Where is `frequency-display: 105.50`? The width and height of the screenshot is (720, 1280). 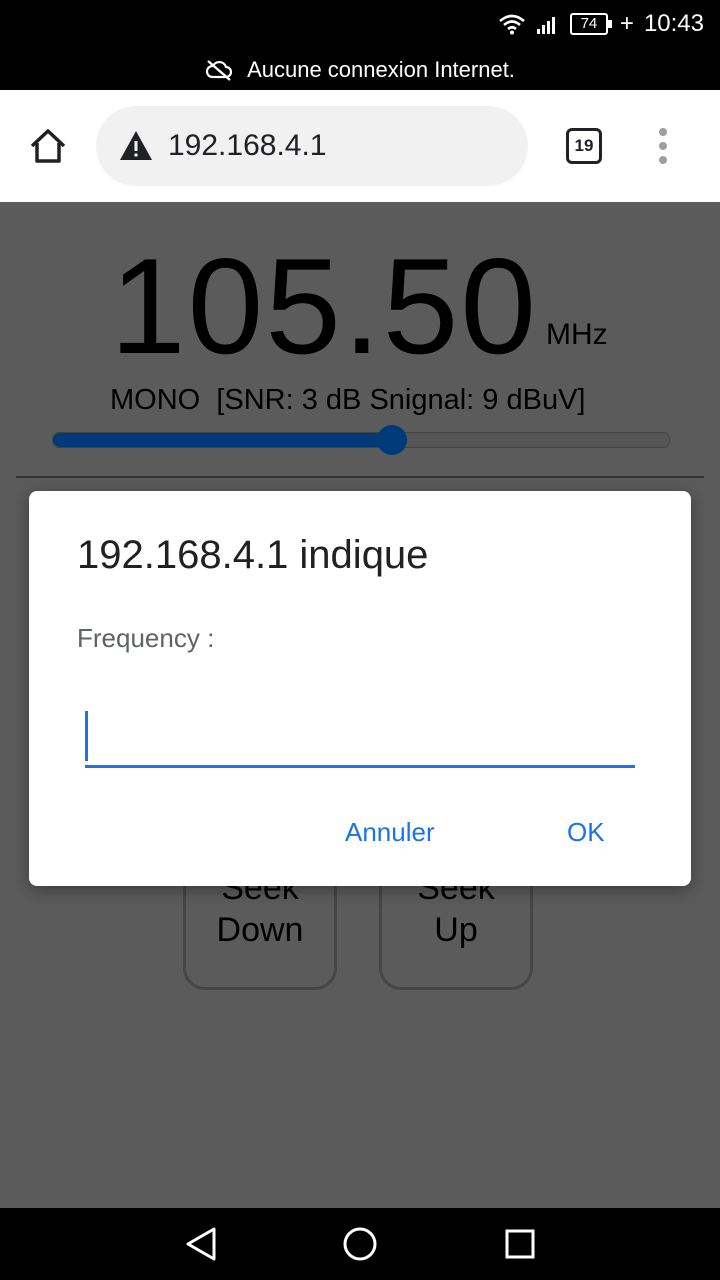
frequency-display: 105.50 is located at coordinates (324, 306).